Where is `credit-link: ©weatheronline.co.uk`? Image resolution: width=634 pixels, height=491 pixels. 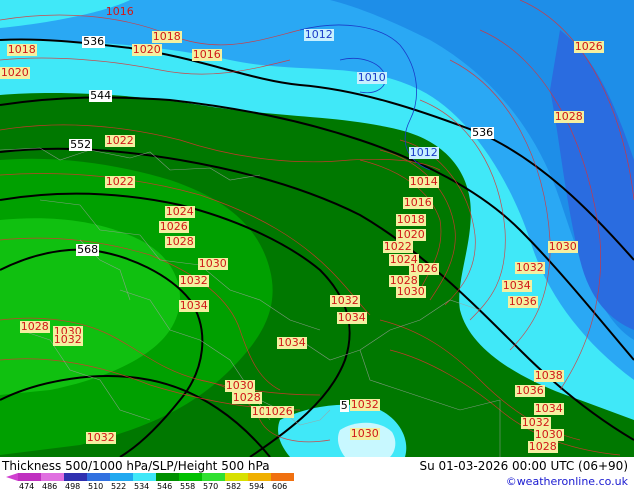 credit-link: ©weatheronline.co.uk is located at coordinates (567, 481).